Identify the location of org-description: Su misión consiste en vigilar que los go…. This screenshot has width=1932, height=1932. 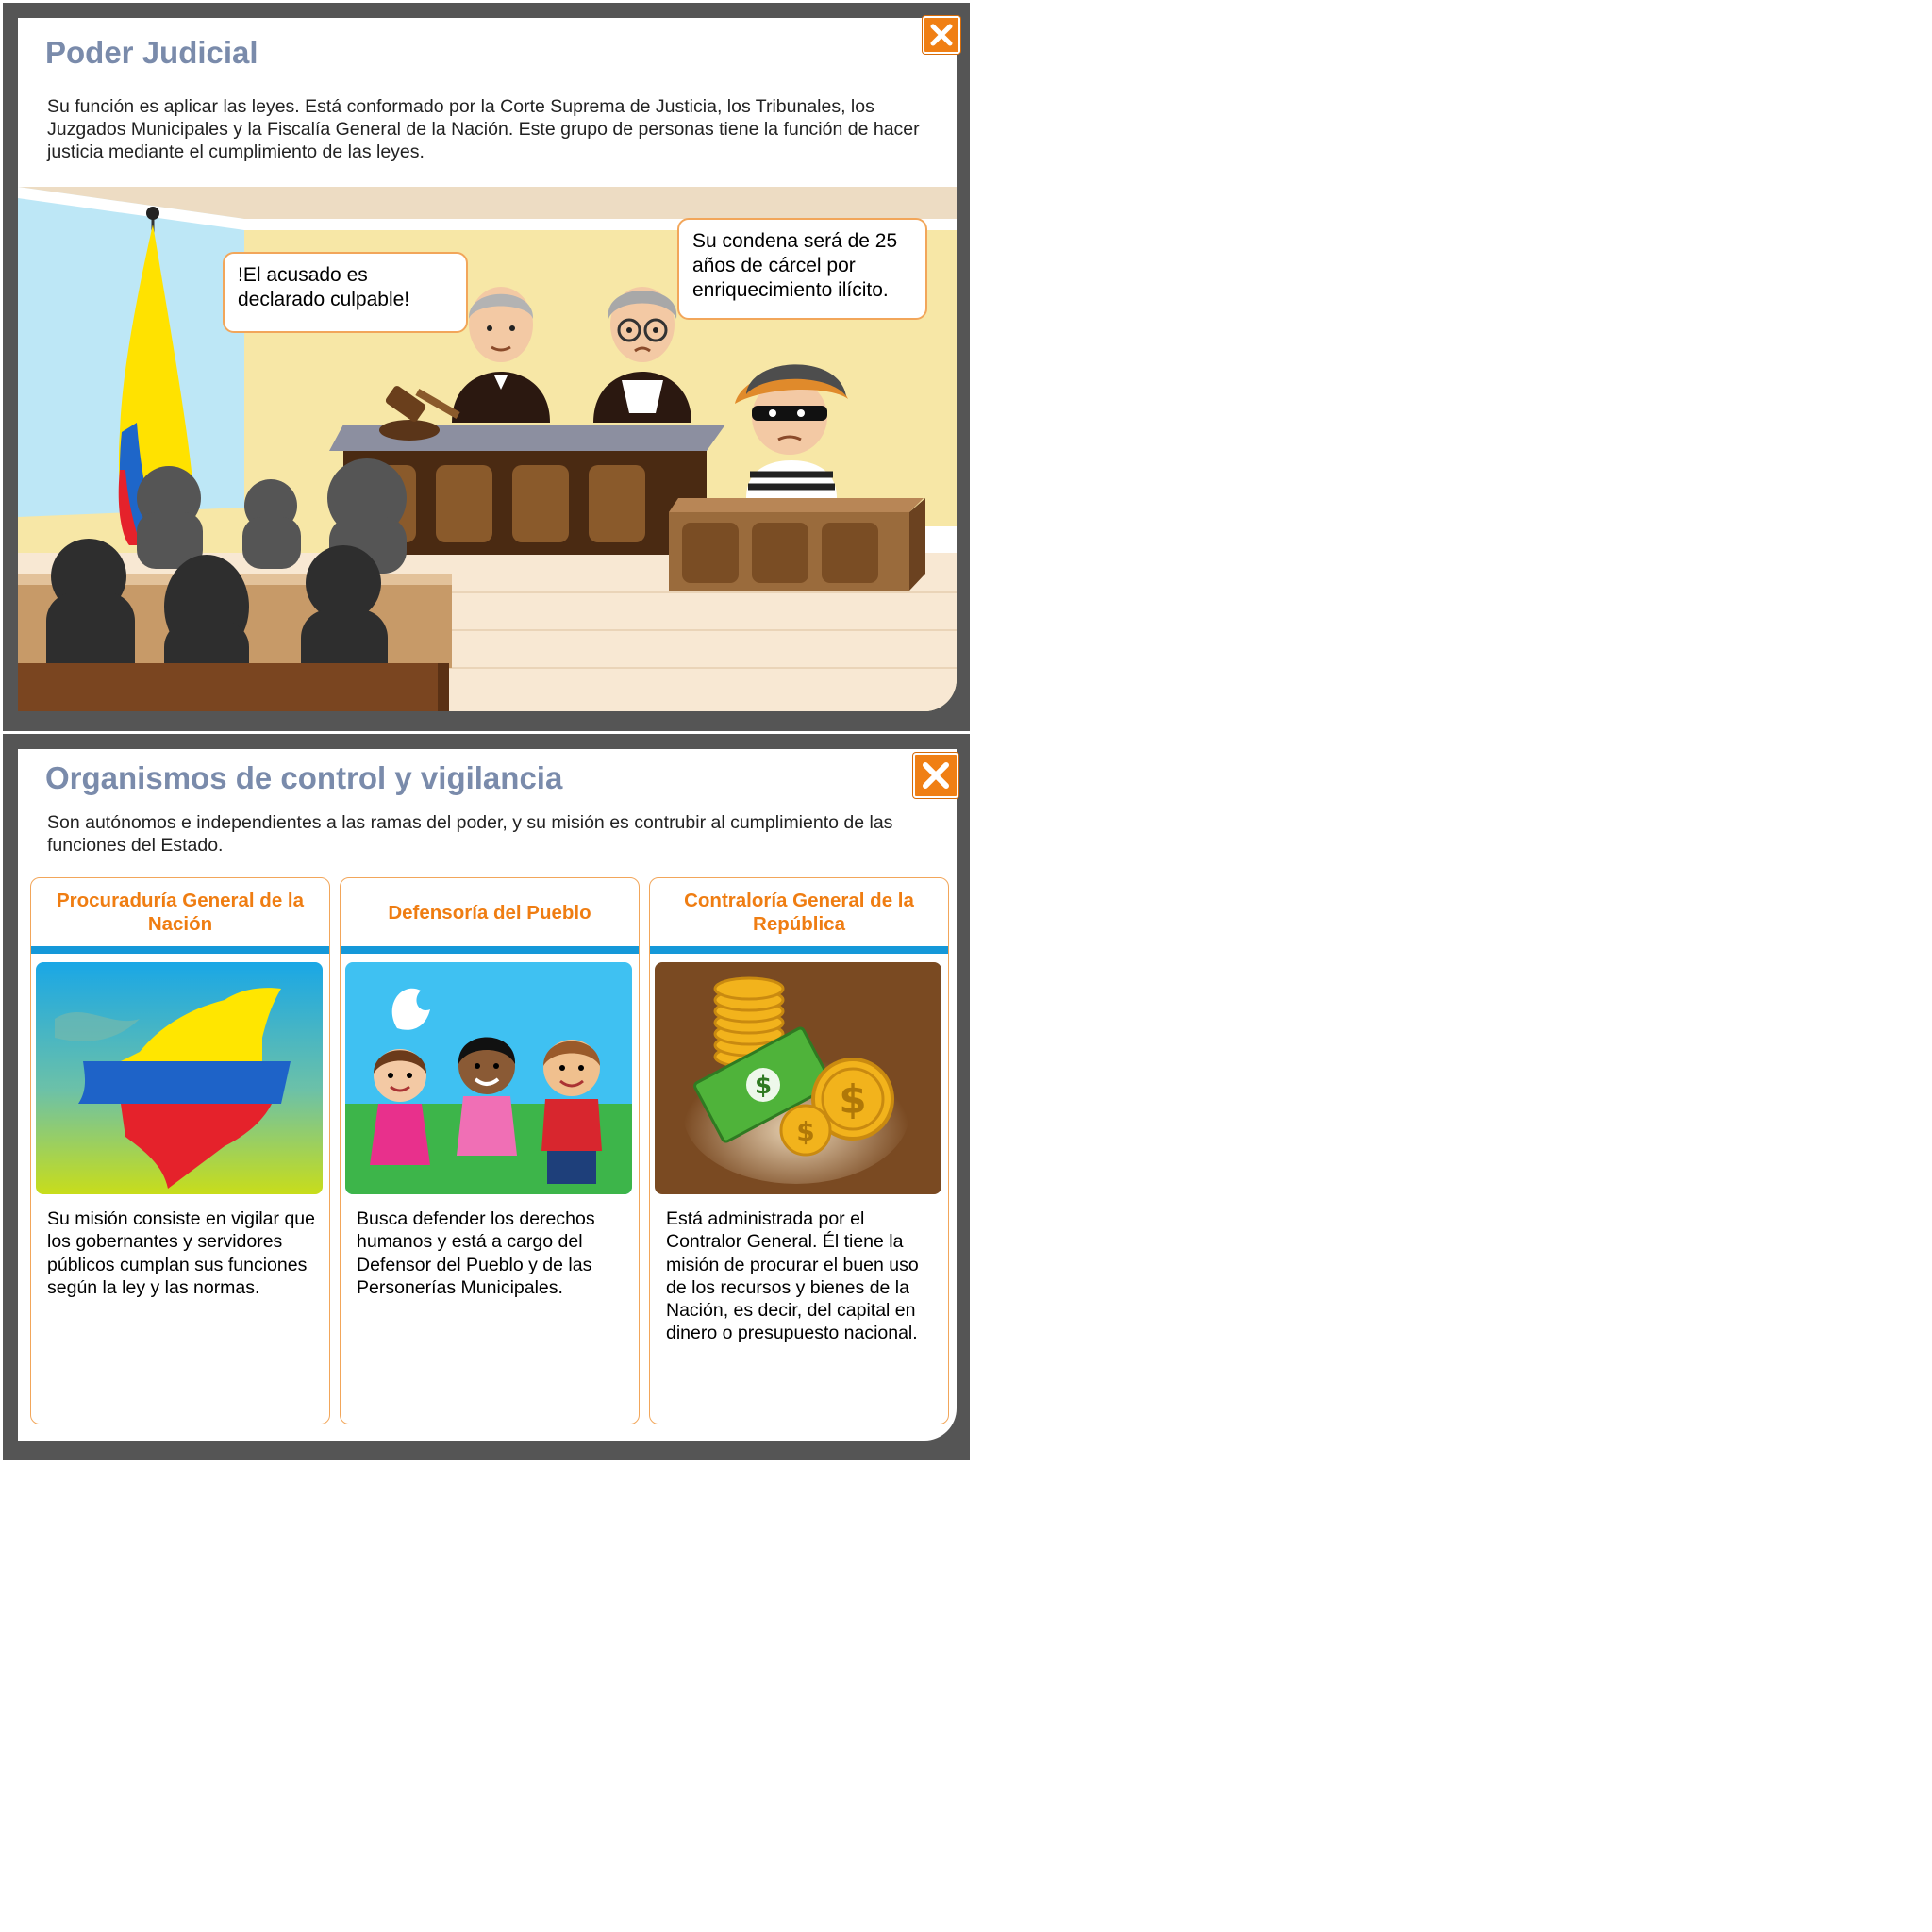
(181, 1253).